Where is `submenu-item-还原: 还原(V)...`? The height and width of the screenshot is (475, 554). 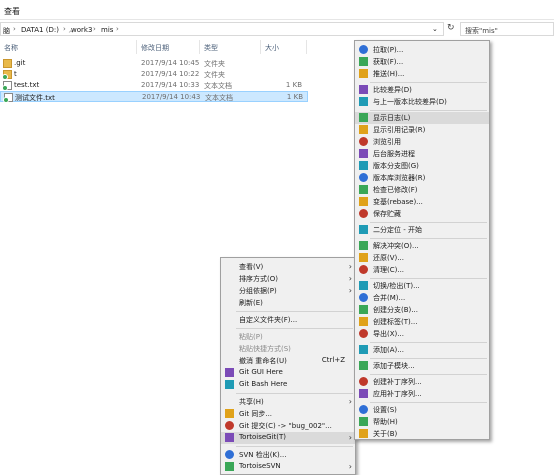
submenu-item-还原: 还原(V)... is located at coordinates (422, 258).